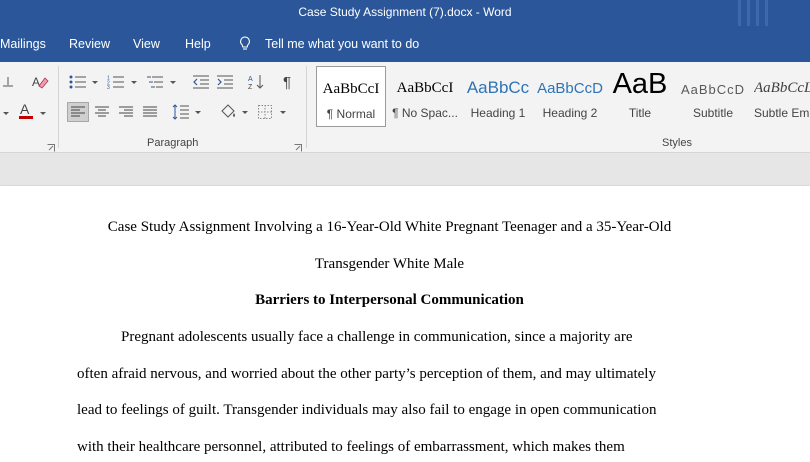 The image size is (810, 462). What do you see at coordinates (245, 43) in the screenshot?
I see `lightbulb-icon` at bounding box center [245, 43].